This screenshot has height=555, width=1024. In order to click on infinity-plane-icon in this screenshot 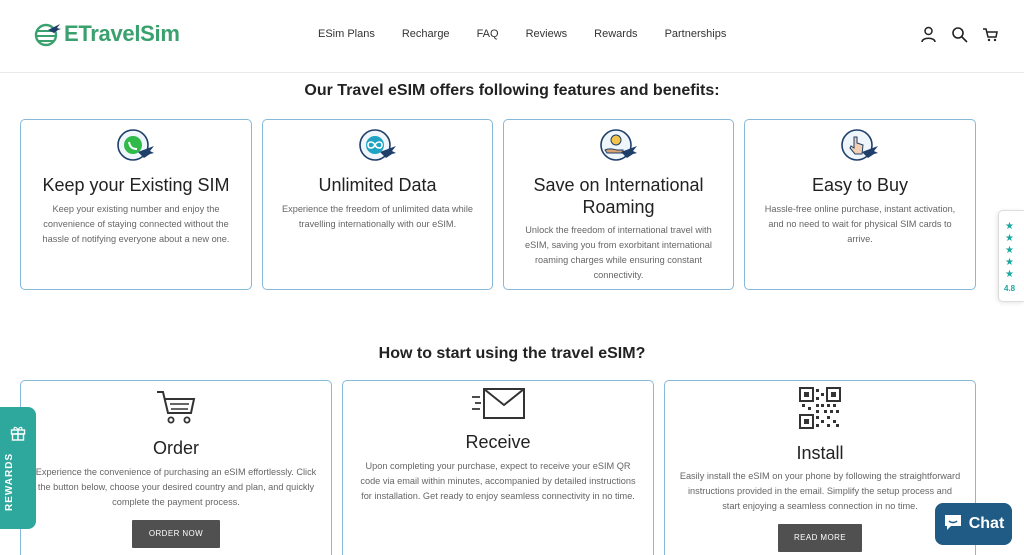, I will do `click(378, 148)`.